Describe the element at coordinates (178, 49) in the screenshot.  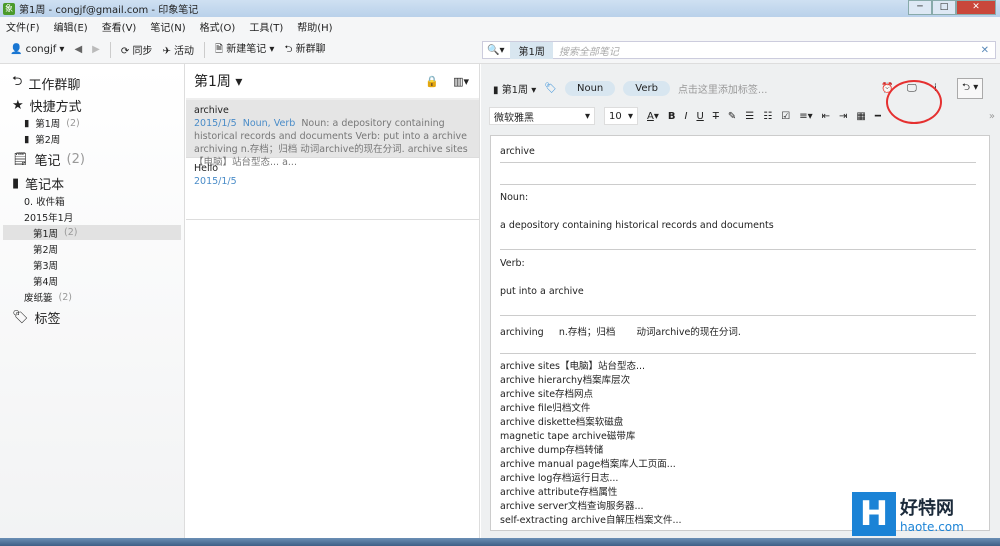
I see `activity-button: ✈ 活动` at that location.